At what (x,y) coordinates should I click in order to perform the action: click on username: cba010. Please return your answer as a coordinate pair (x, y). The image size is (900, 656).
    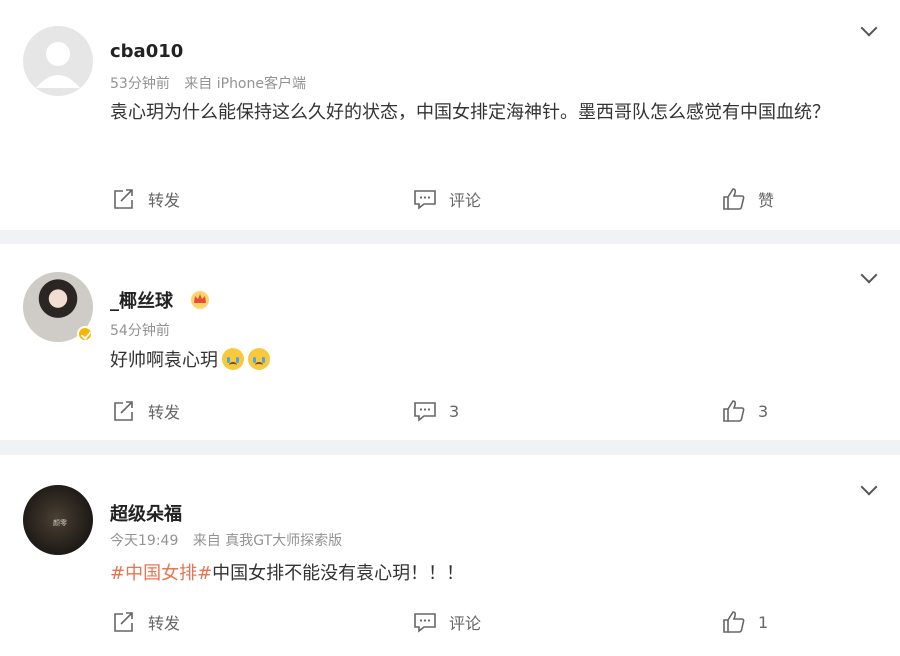
    Looking at the image, I should click on (146, 51).